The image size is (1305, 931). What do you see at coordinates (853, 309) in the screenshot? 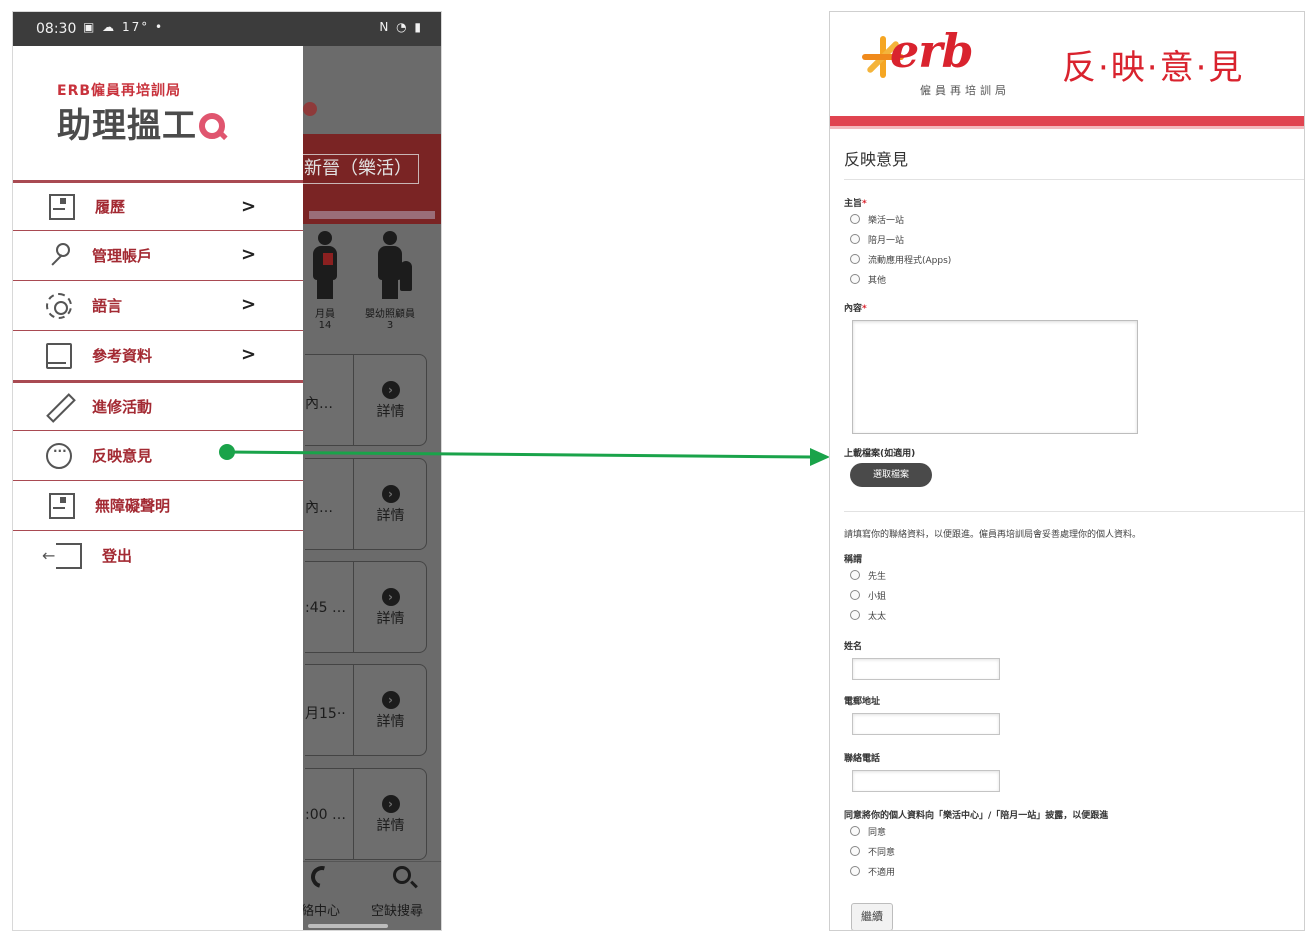
I see `content-label-text: 內容` at bounding box center [853, 309].